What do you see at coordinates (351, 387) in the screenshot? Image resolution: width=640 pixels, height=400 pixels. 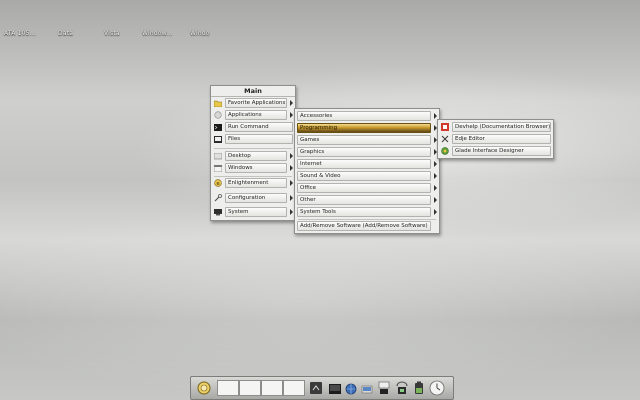 I see `browser-icon` at bounding box center [351, 387].